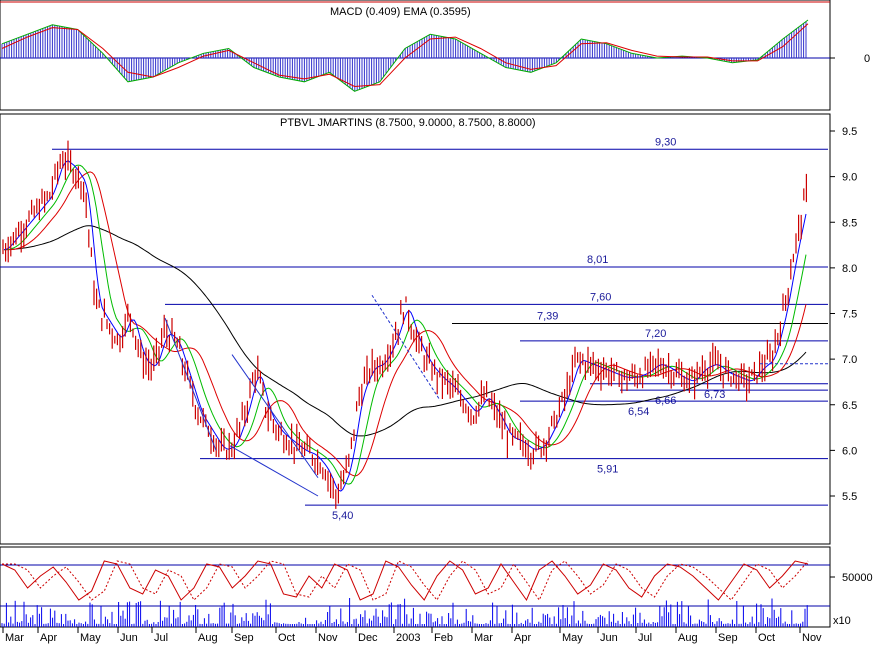 The height and width of the screenshot is (645, 876). What do you see at coordinates (443, 638) in the screenshot?
I see `x-tick-label: Feb` at bounding box center [443, 638].